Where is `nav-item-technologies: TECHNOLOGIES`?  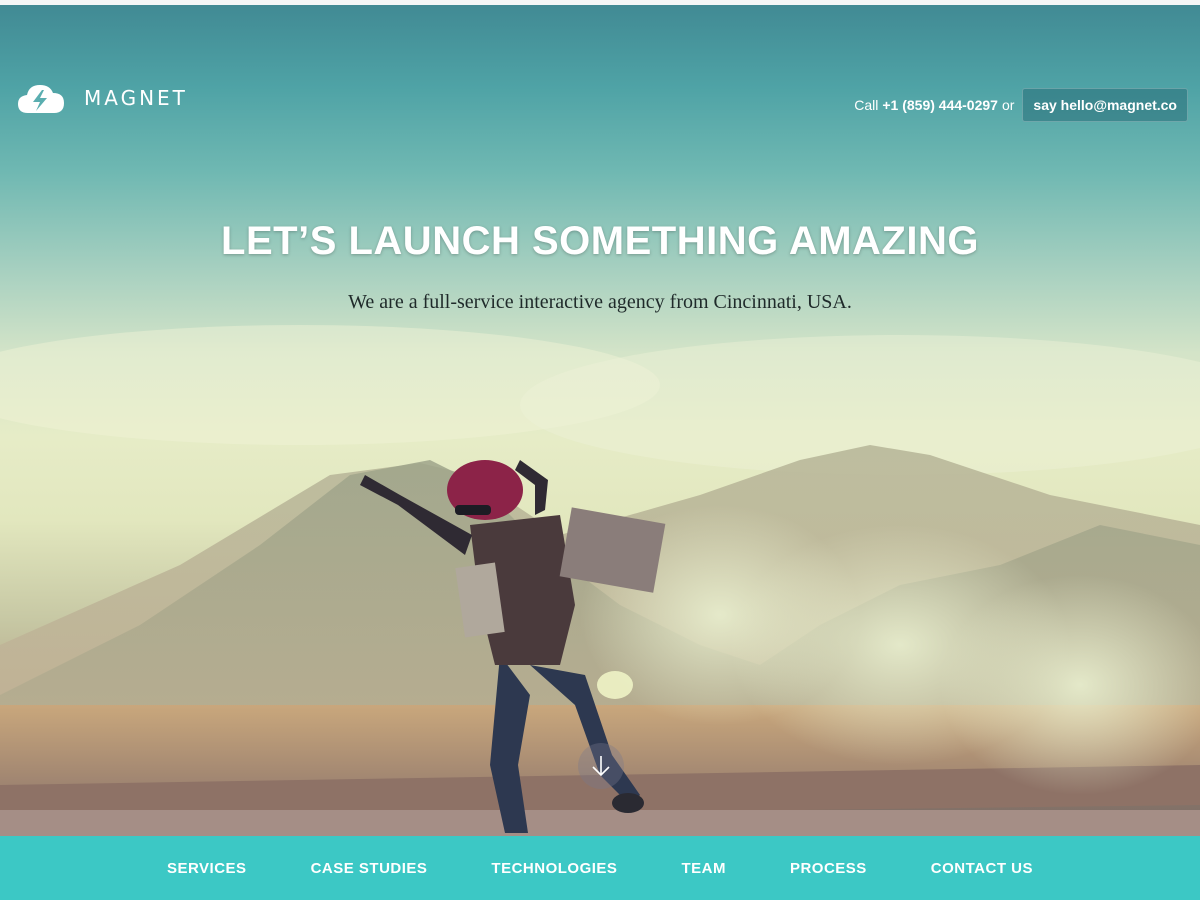 nav-item-technologies: TECHNOLOGIES is located at coordinates (554, 868).